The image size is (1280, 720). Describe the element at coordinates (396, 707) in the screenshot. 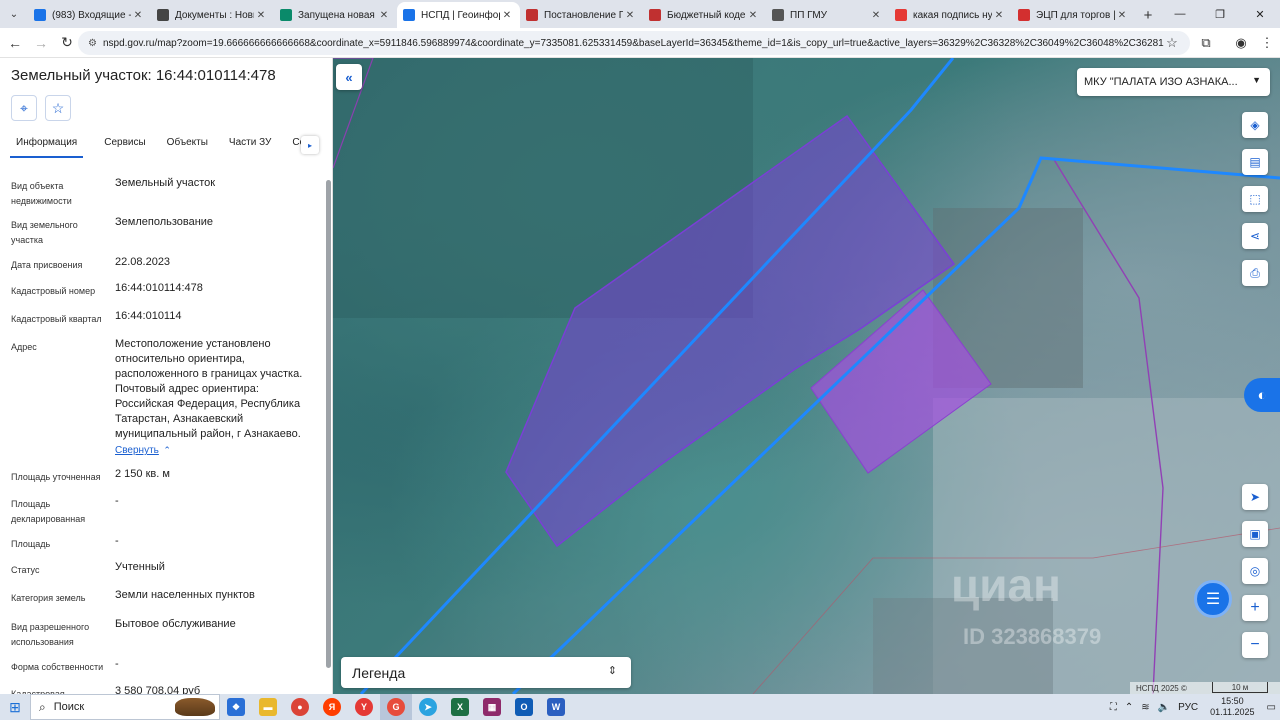

I see `active-browser-icon: G` at that location.